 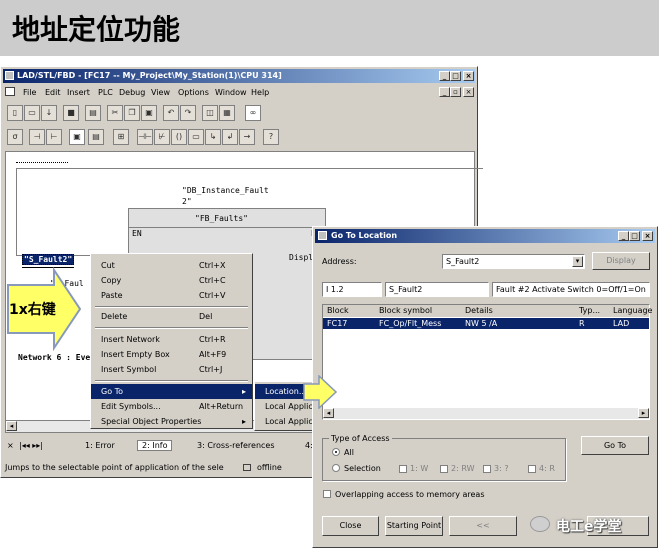 I want to click on tab-close-icon: ×, so click(x=10, y=445).